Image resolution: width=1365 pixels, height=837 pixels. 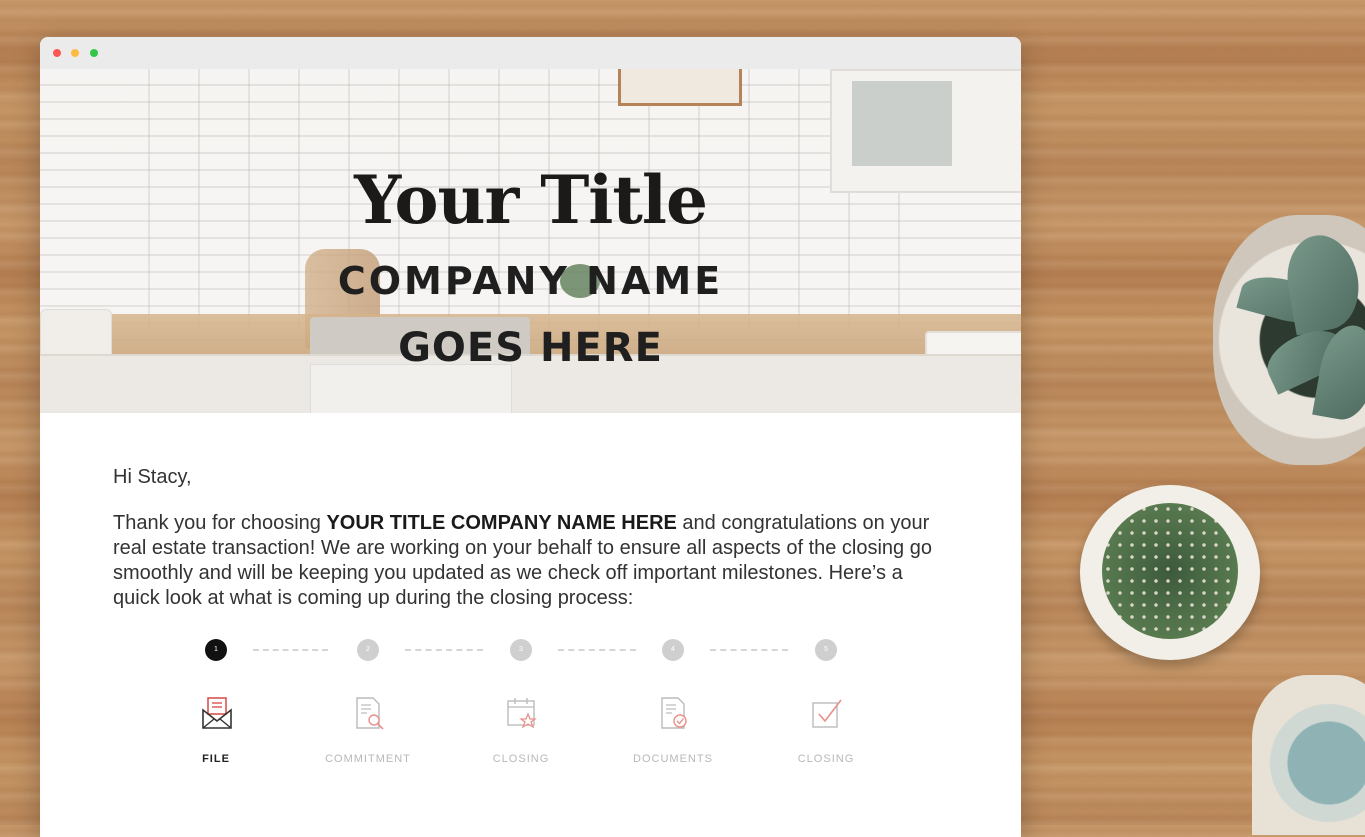 I want to click on intro-company-name: YOUR TITLE COMPANY NAME HERE, so click(x=501, y=523).